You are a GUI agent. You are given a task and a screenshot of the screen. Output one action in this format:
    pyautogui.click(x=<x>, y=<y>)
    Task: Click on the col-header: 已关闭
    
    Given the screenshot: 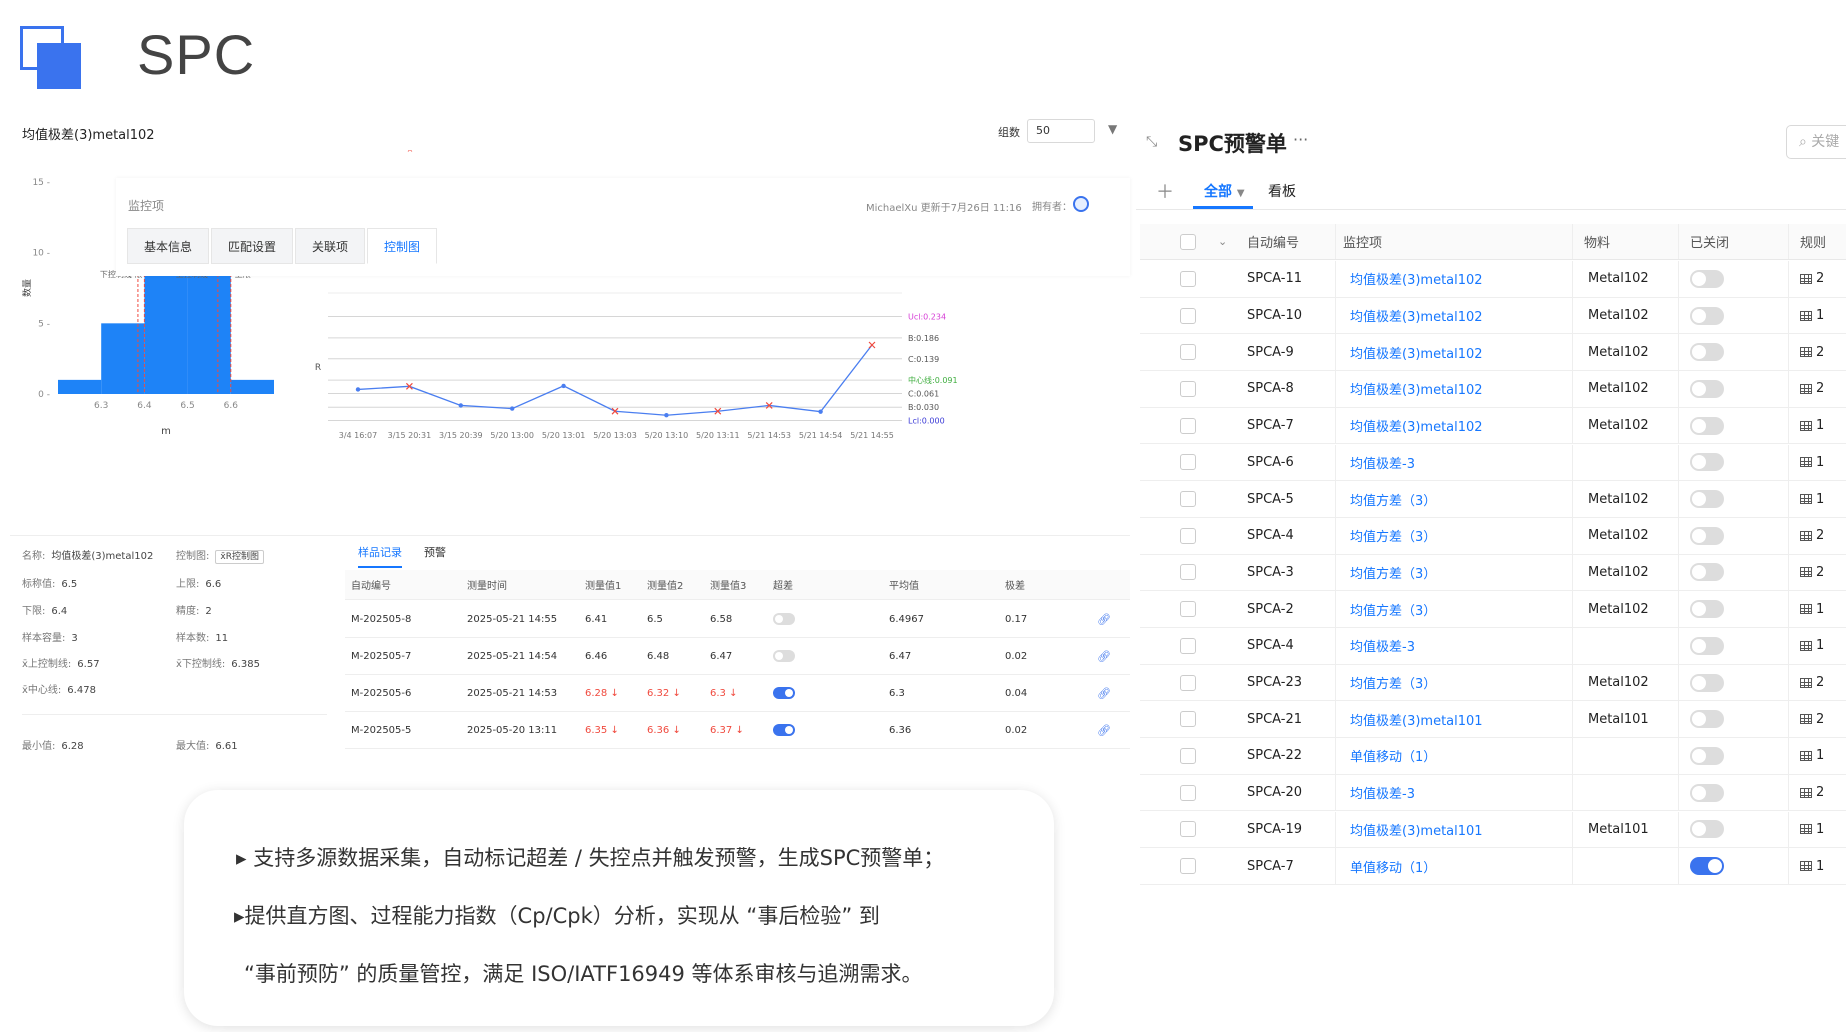 What is the action you would take?
    pyautogui.click(x=1709, y=241)
    